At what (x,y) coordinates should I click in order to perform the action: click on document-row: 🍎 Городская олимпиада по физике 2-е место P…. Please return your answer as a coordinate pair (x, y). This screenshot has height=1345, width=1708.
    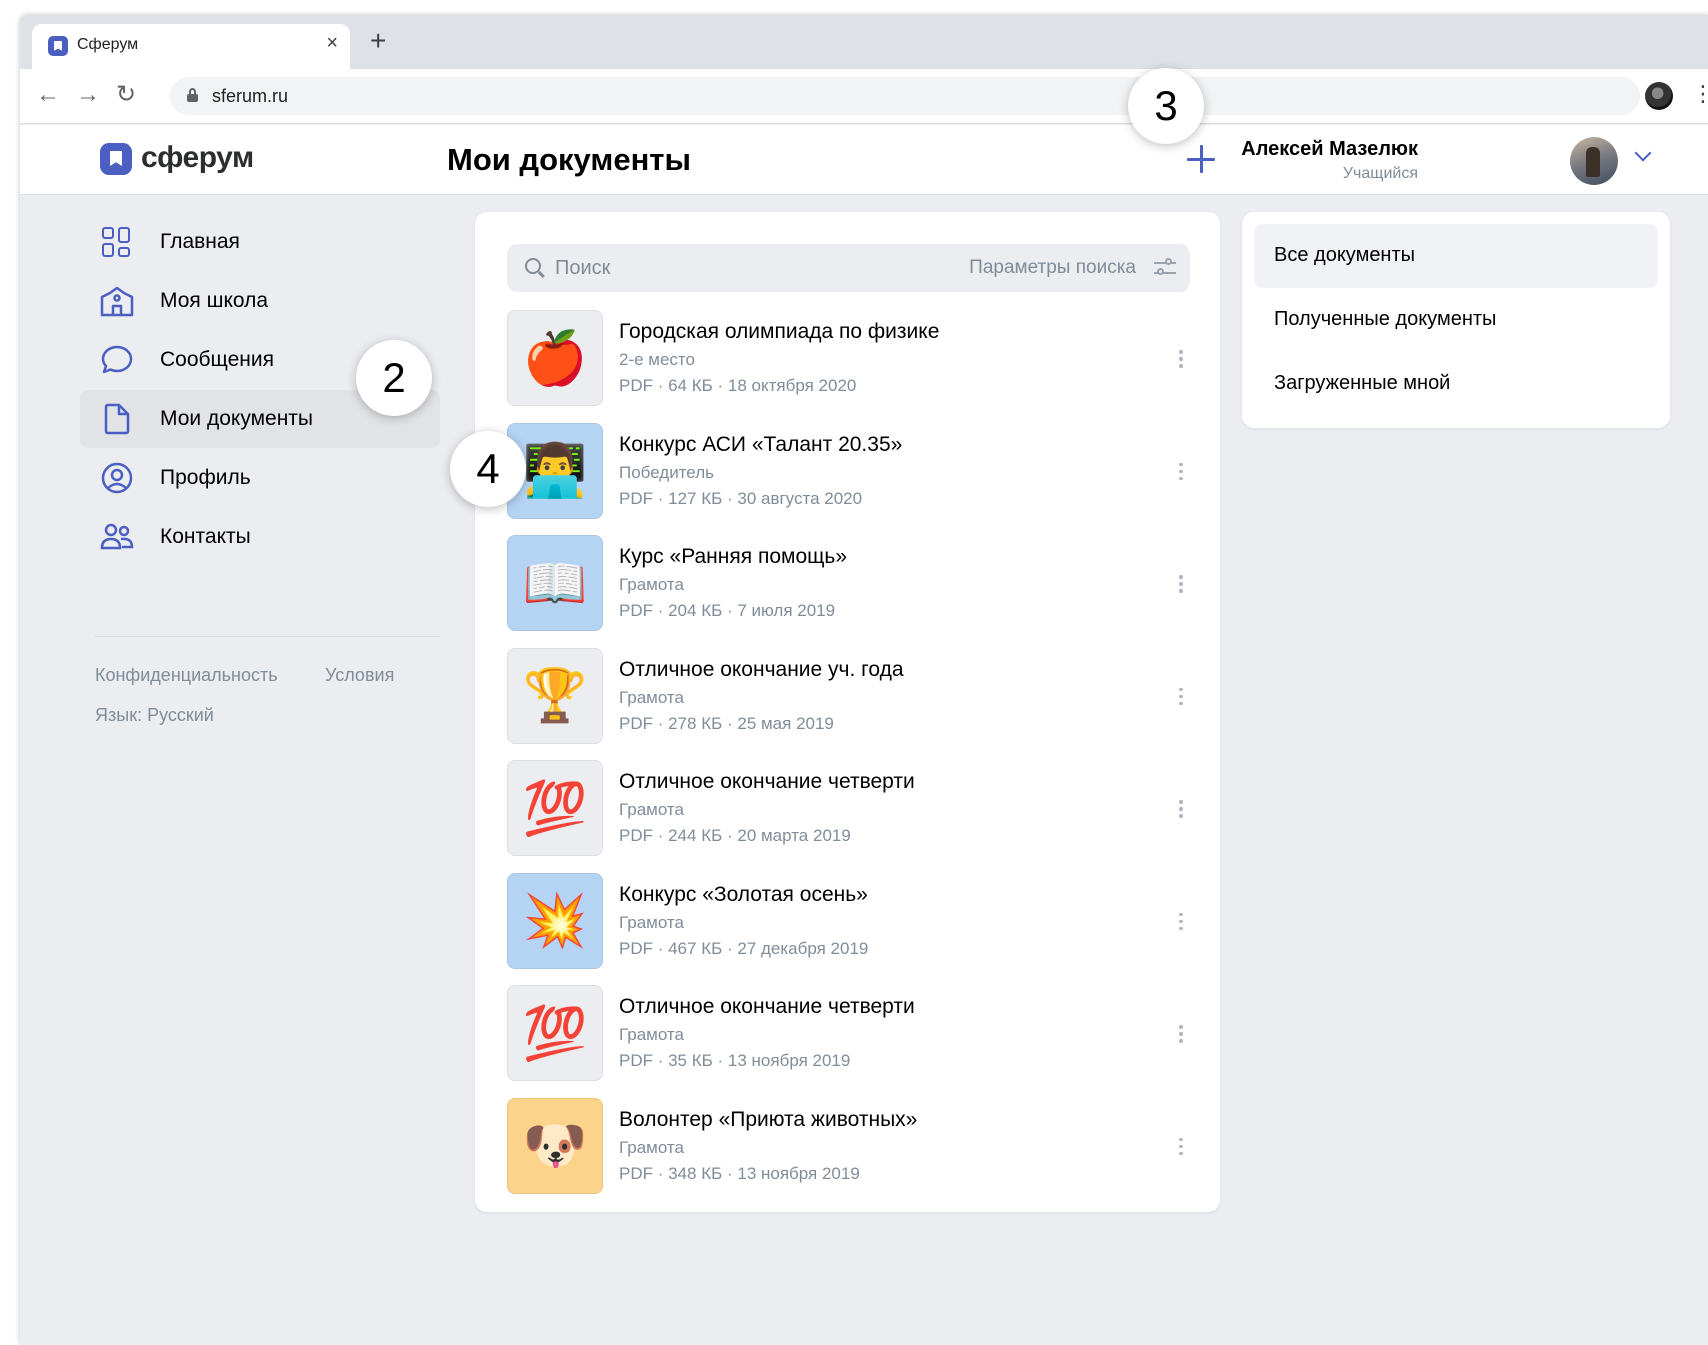
    Looking at the image, I should click on (848, 358).